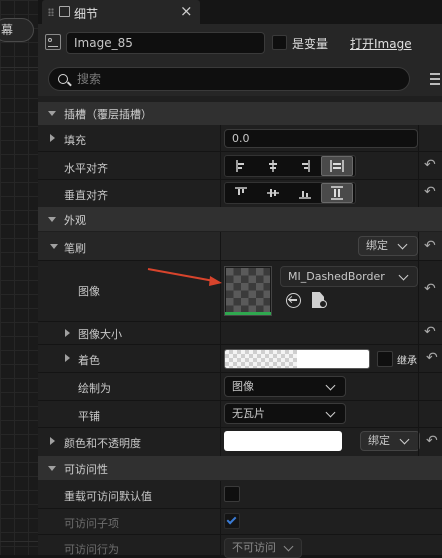 This screenshot has height=558, width=442. I want to click on tiling-value: 无瓦片, so click(248, 413).